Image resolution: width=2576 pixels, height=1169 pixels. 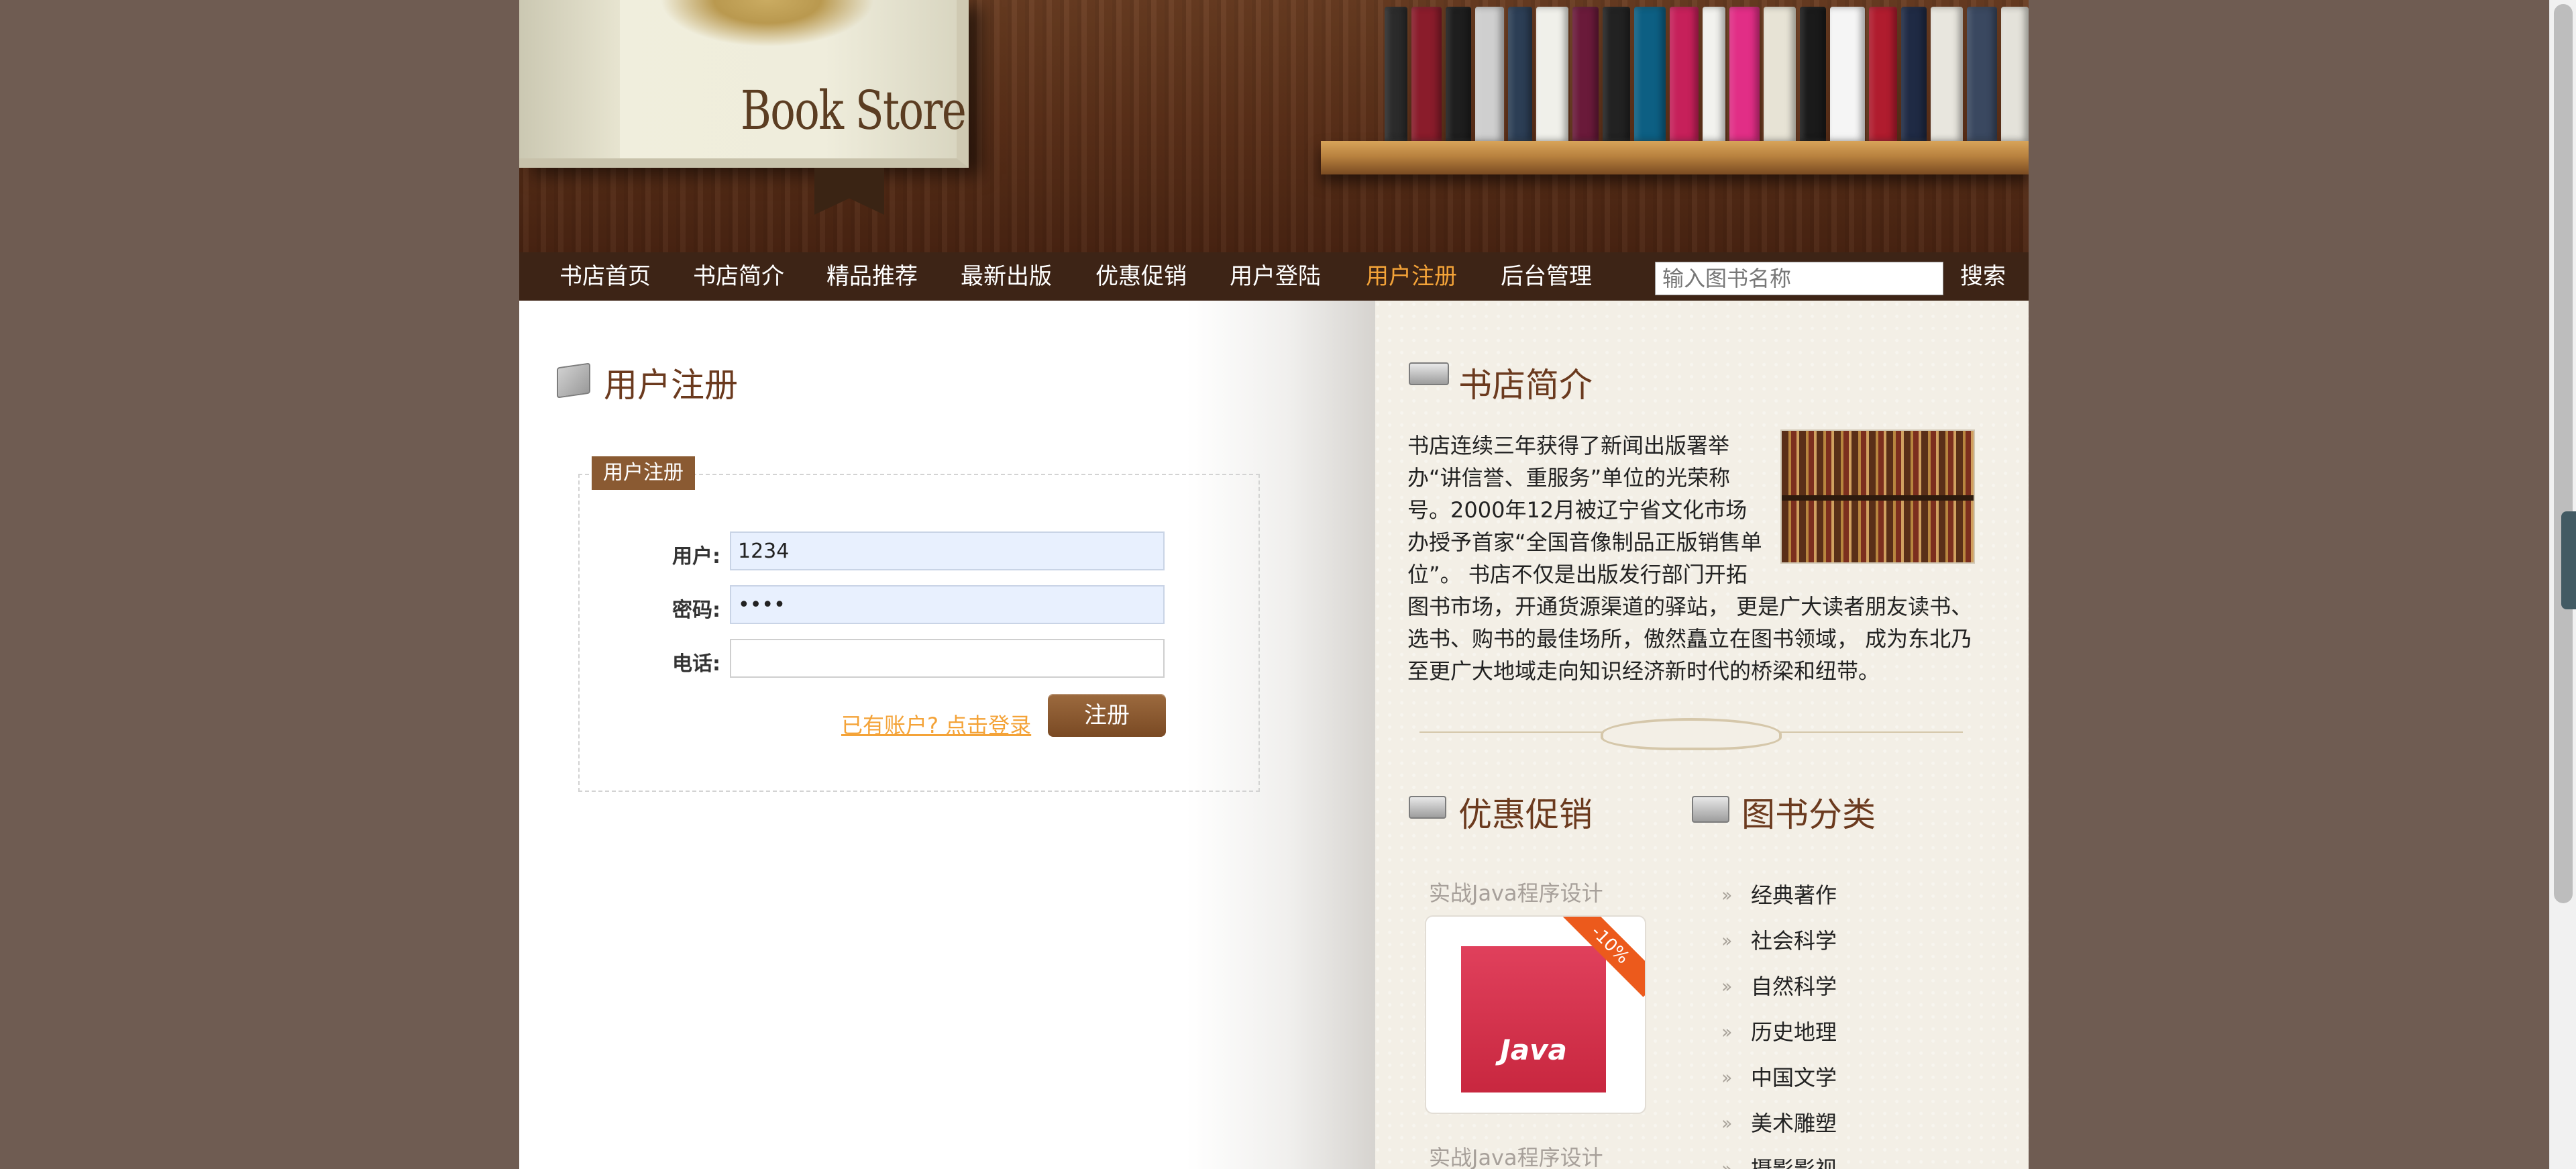 I want to click on category-item: ›› 自然科学, so click(x=1779, y=986).